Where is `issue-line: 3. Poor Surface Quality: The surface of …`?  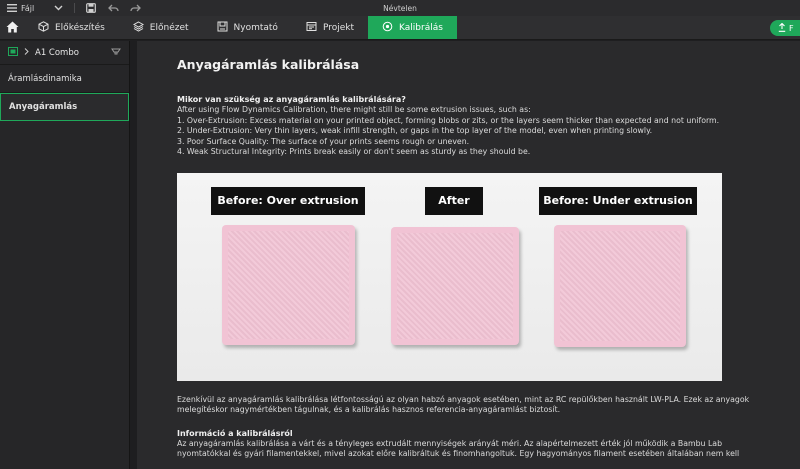
issue-line: 3. Poor Surface Quality: The surface of … is located at coordinates (323, 141).